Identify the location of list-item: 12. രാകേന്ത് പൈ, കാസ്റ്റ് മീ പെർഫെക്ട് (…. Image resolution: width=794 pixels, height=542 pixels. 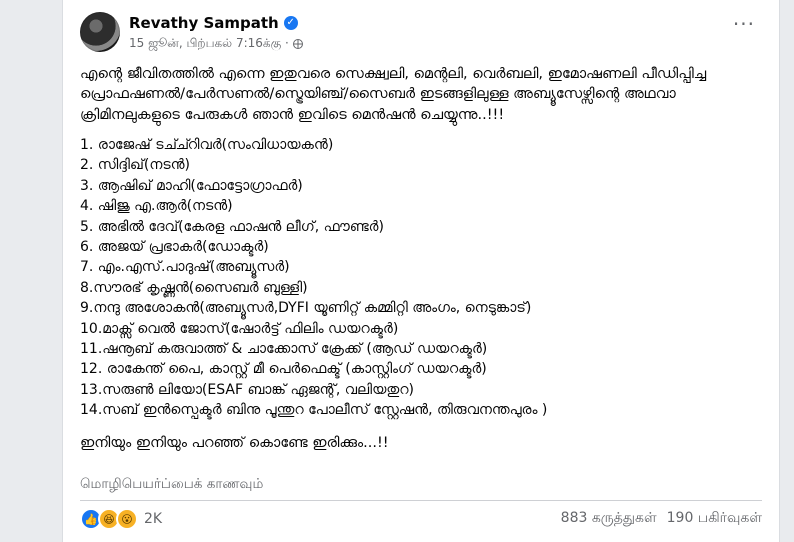
(283, 369).